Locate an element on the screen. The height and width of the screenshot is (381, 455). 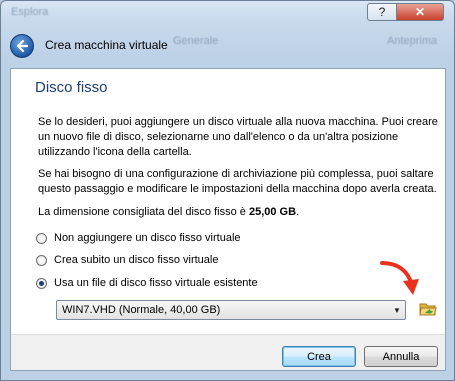
folder-open-icon is located at coordinates (428, 309).